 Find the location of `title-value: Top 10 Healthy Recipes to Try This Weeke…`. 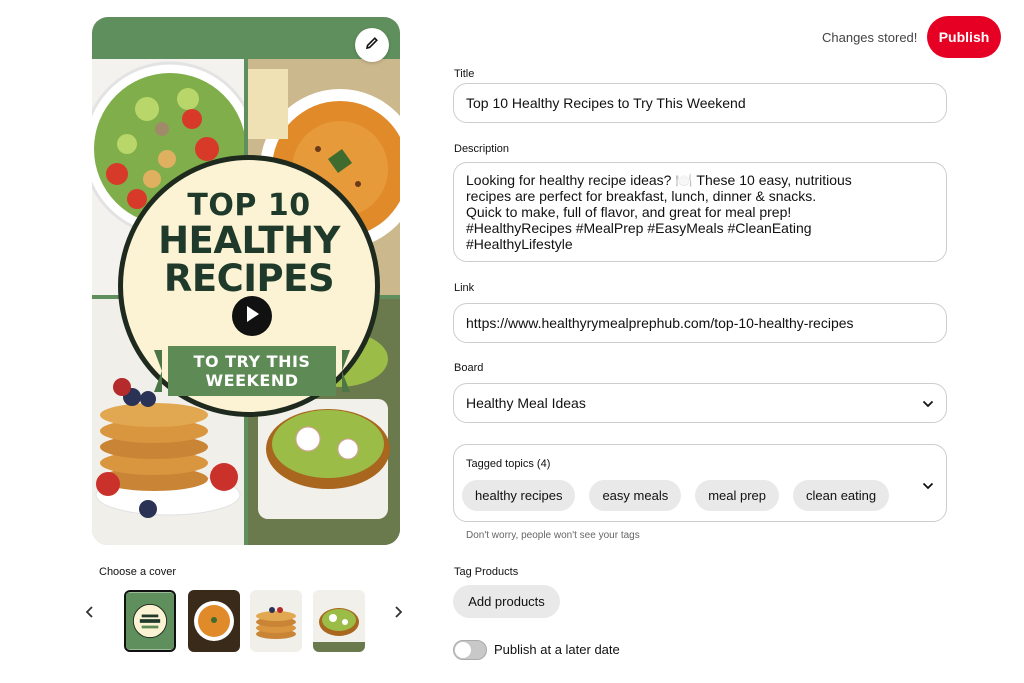

title-value: Top 10 Healthy Recipes to Try This Weeke… is located at coordinates (606, 103).